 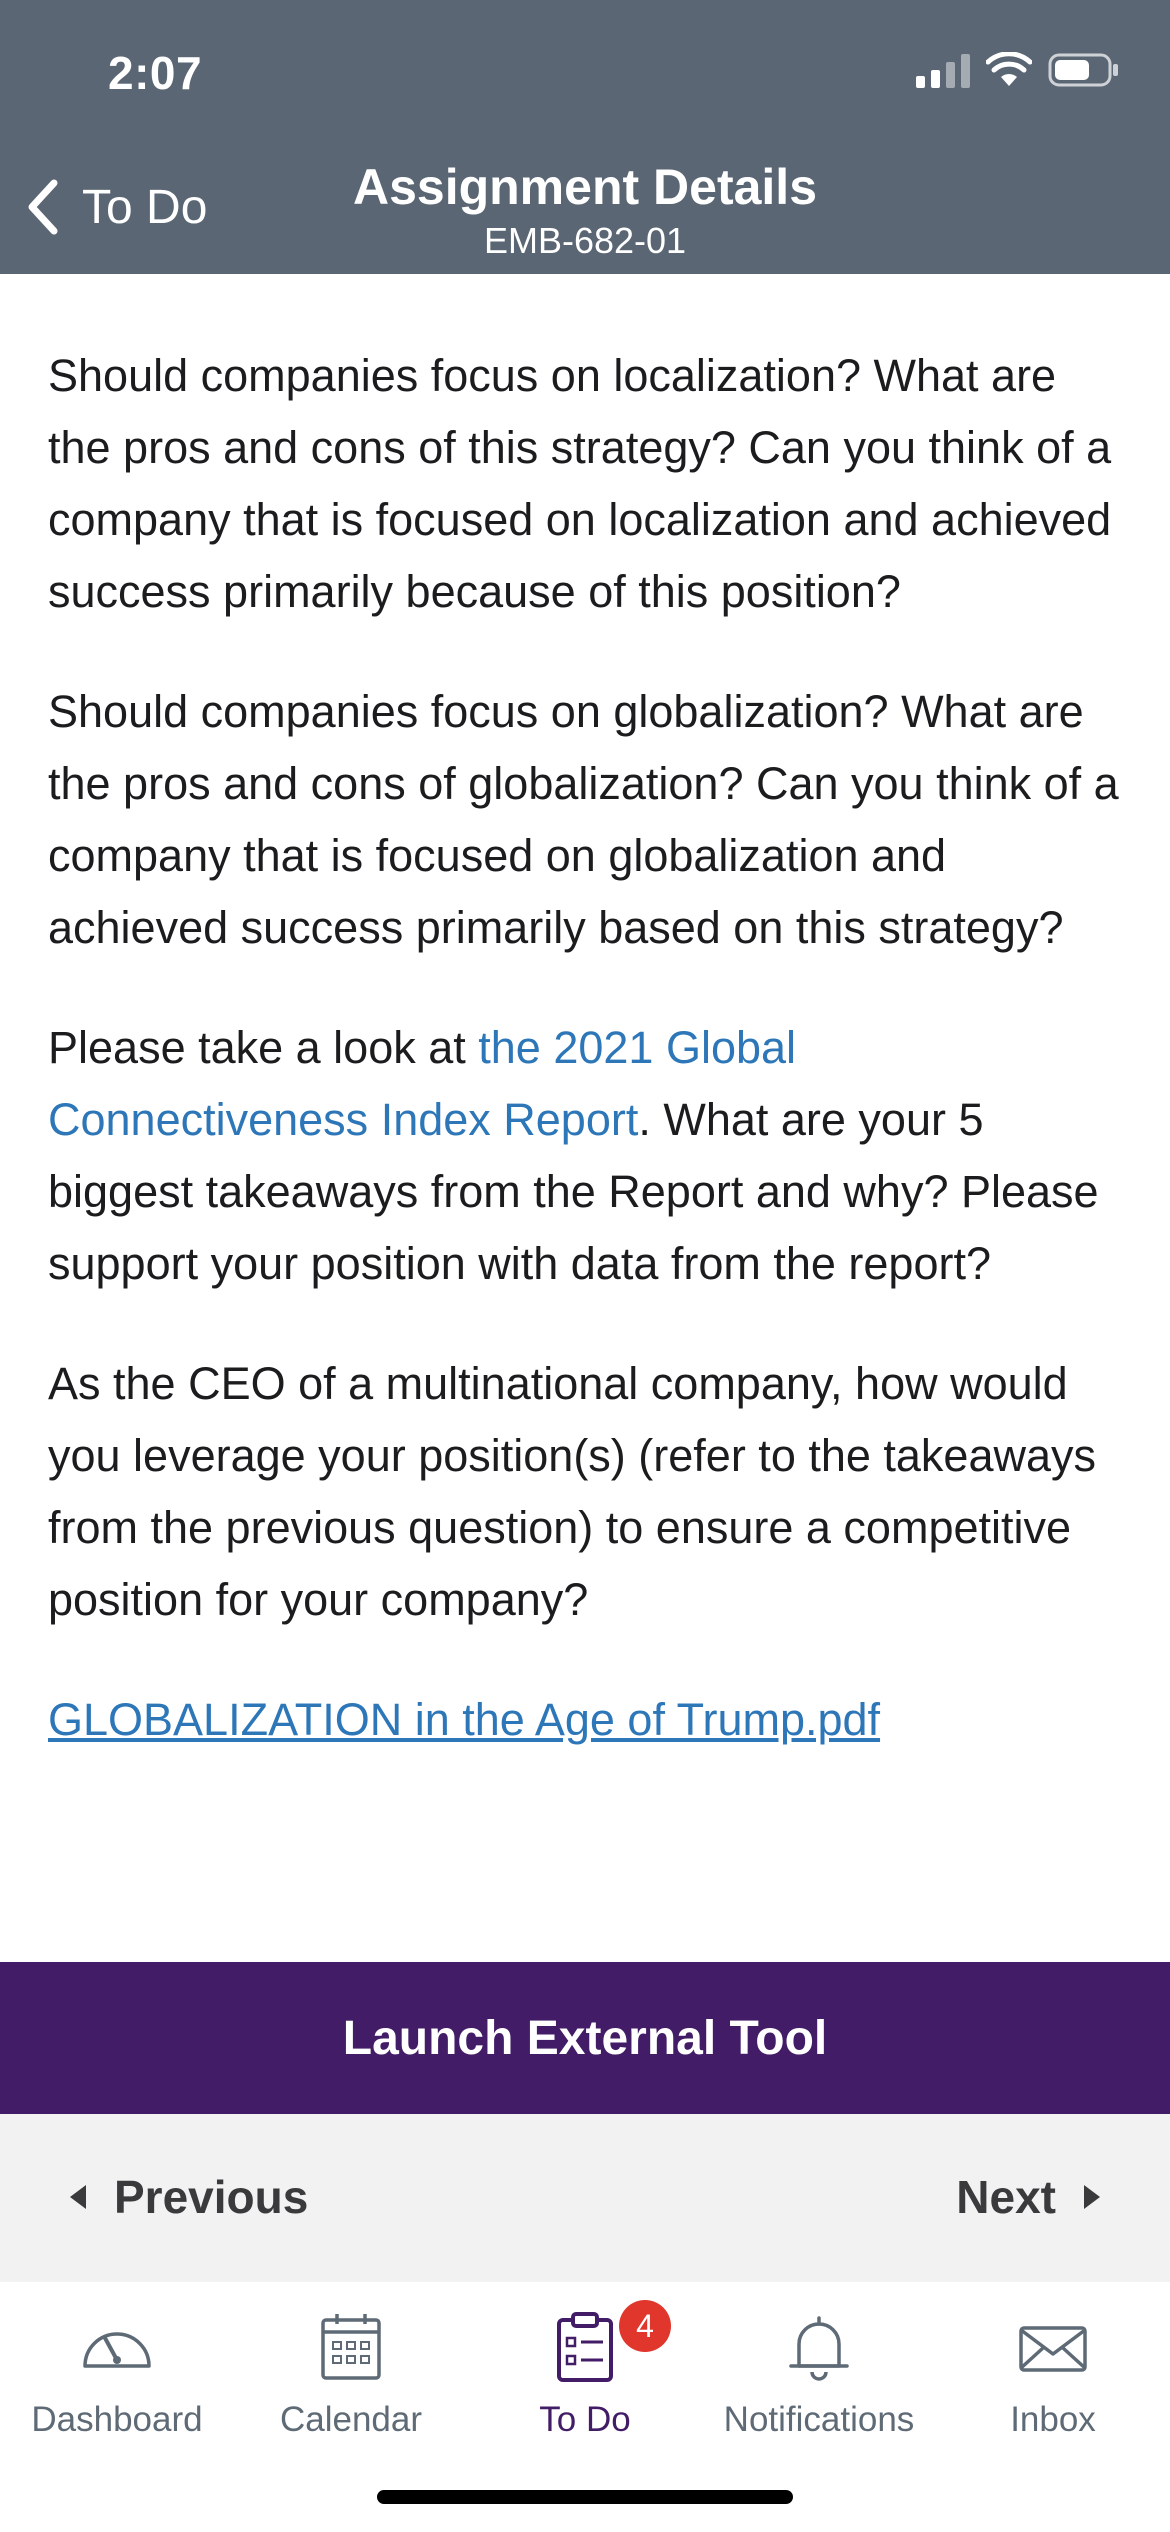 What do you see at coordinates (1053, 2374) in the screenshot?
I see `tab-inbox: Inbox` at bounding box center [1053, 2374].